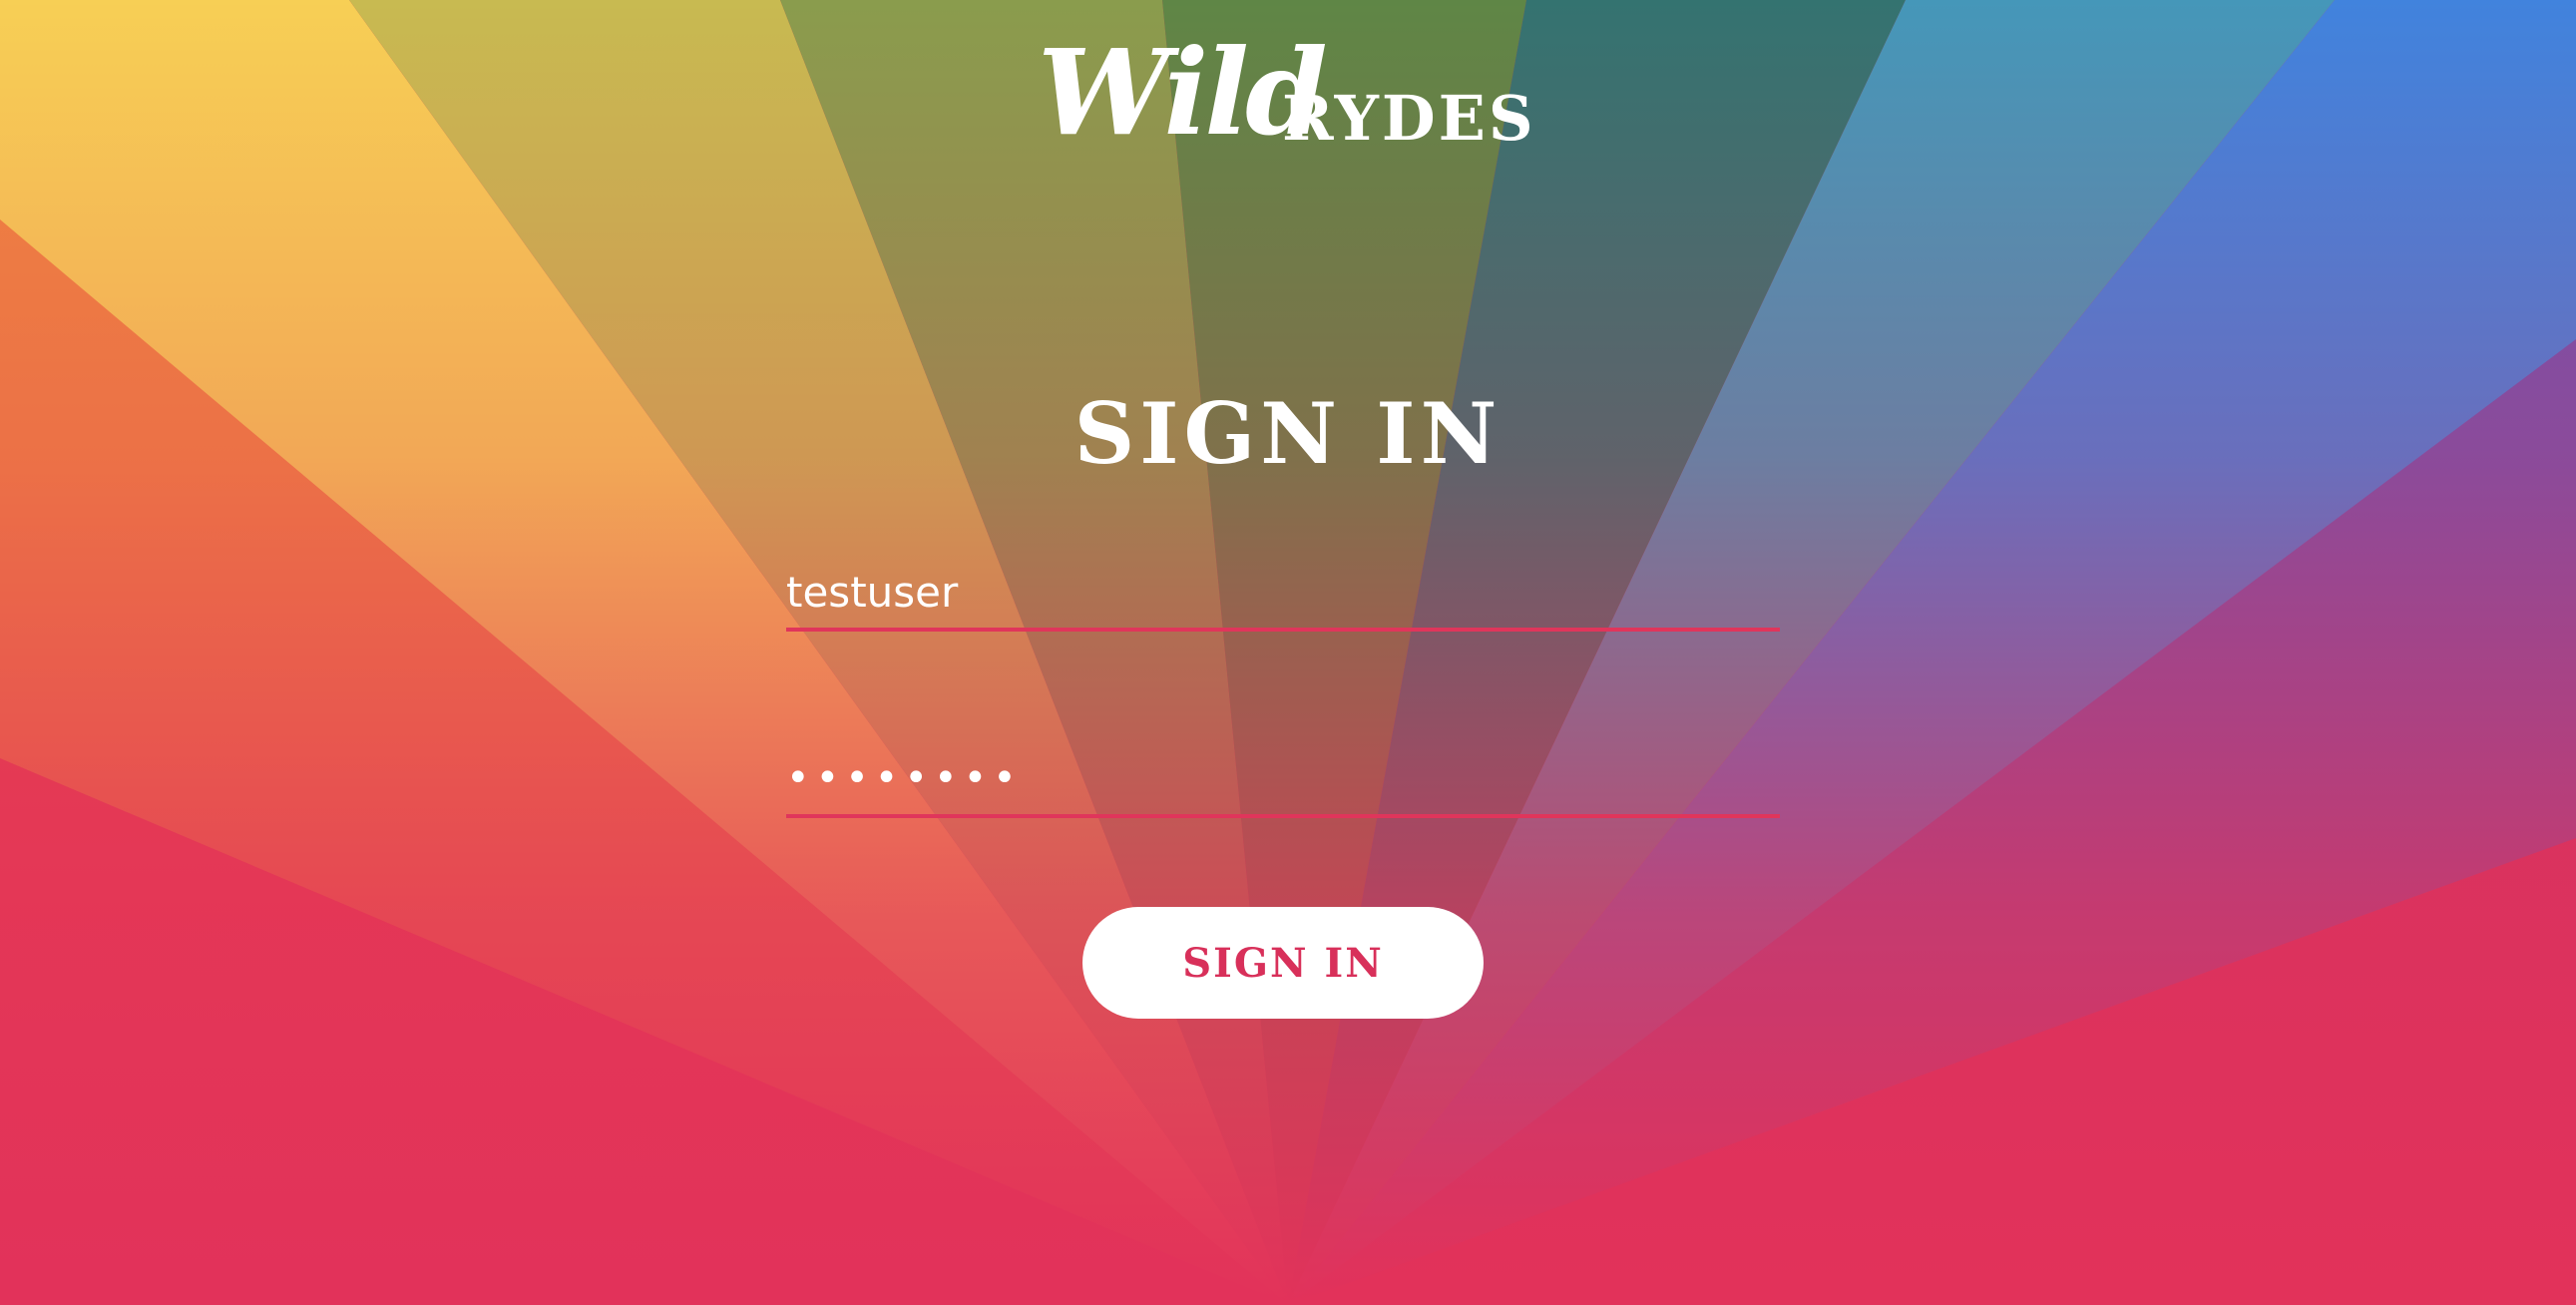 This screenshot has height=1305, width=2576. Describe the element at coordinates (1283, 594) in the screenshot. I see `username-input` at that location.